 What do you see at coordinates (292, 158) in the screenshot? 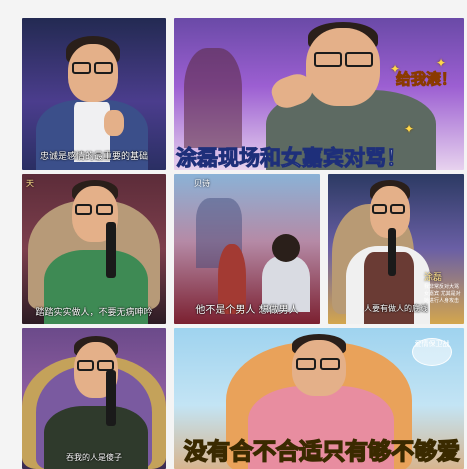
I see `headline-caption: 涂磊现场和女嘉宾对骂！` at bounding box center [292, 158].